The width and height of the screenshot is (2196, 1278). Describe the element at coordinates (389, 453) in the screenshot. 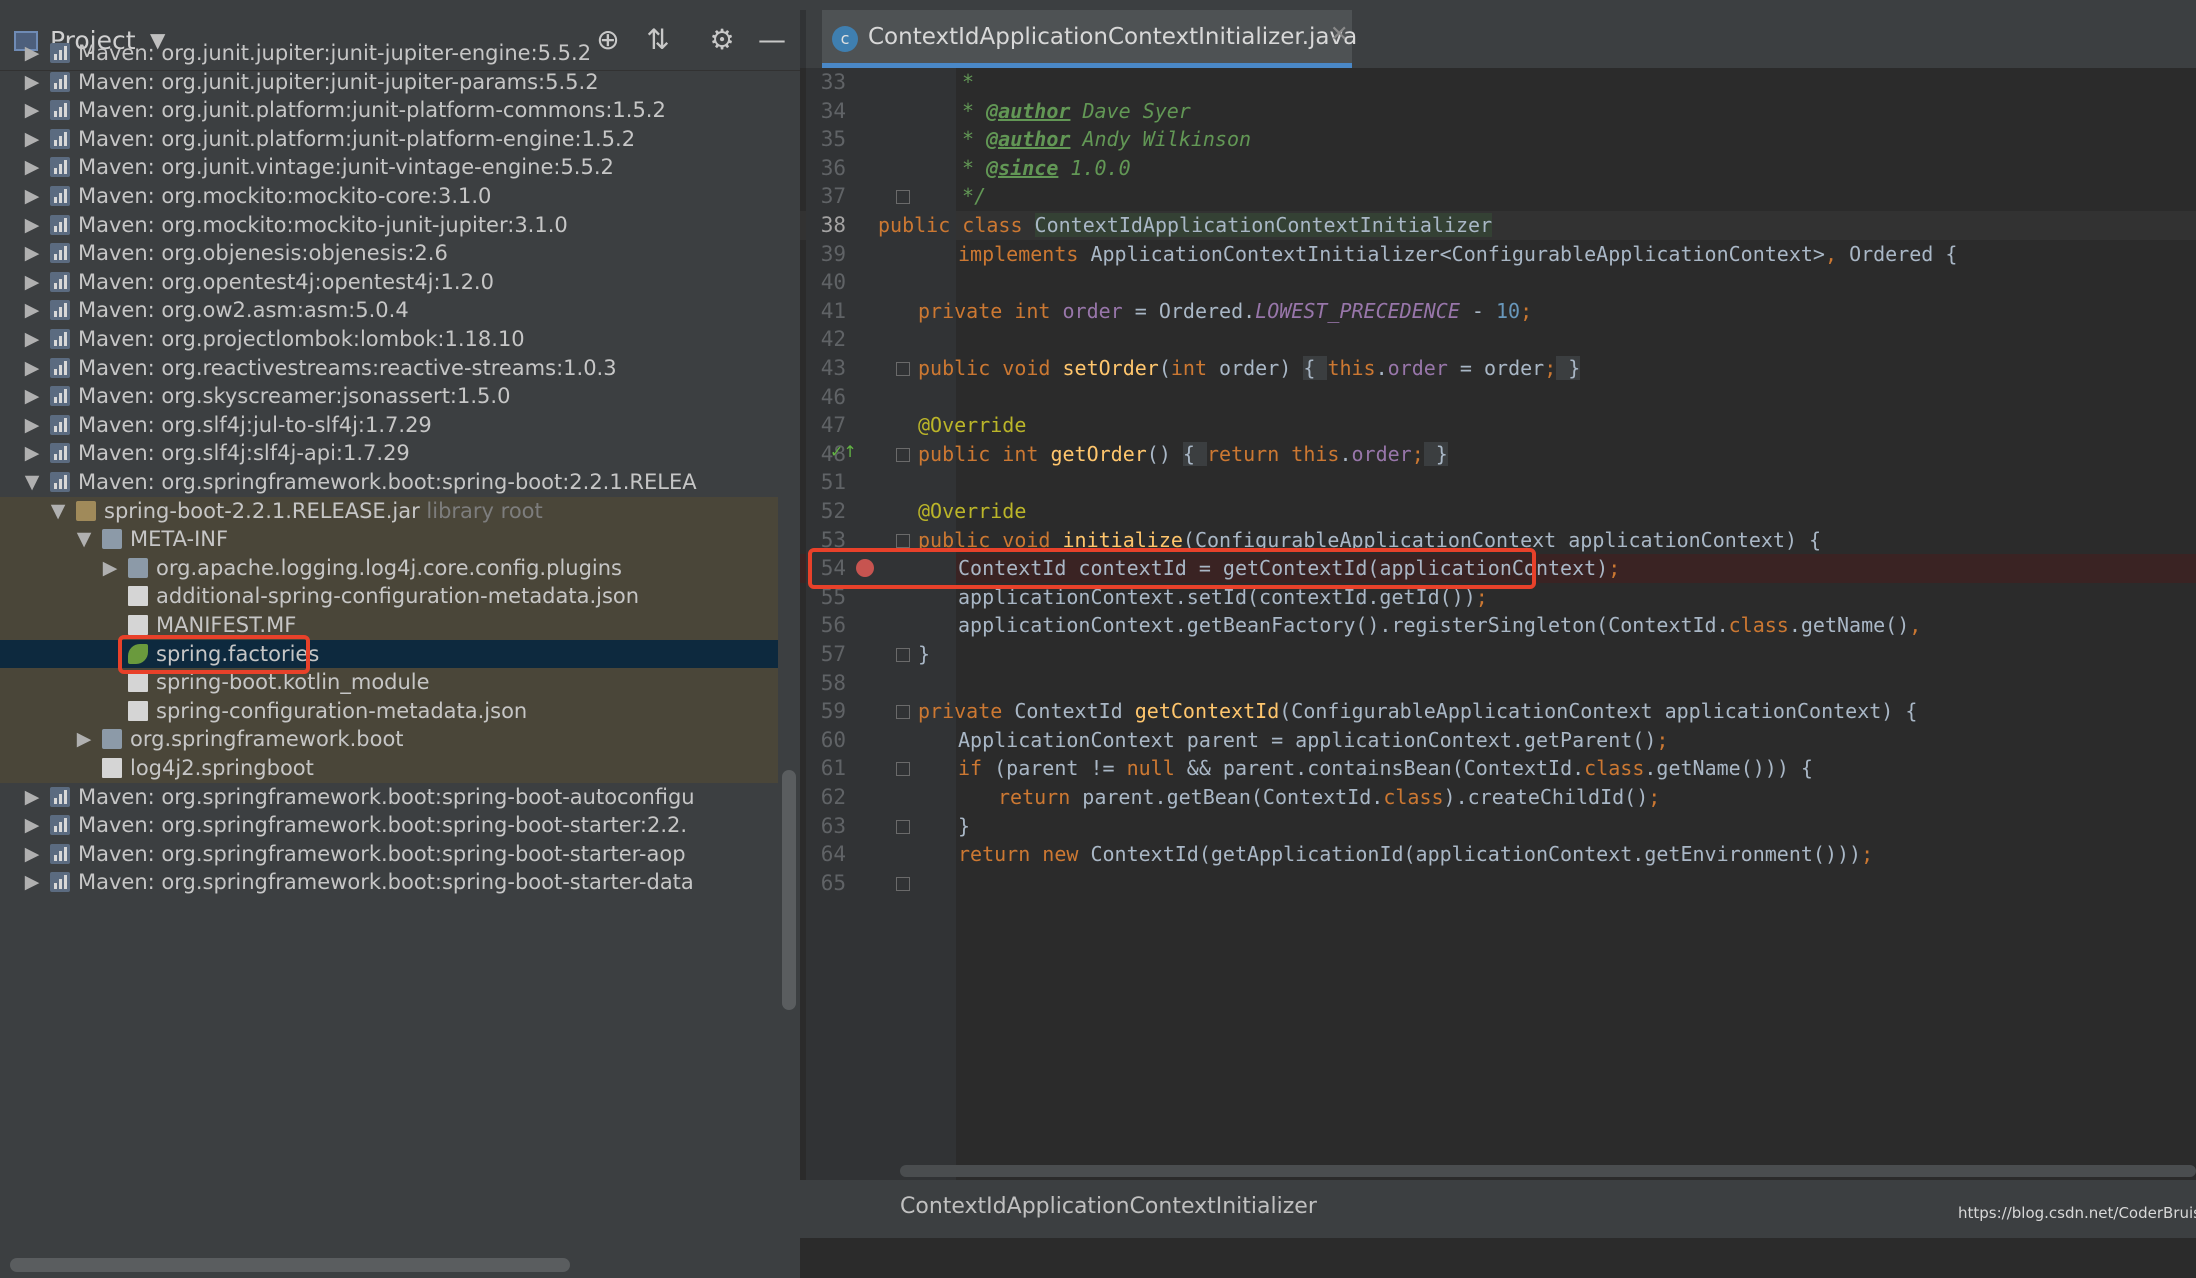

I see `tree-row: ▶ Maven: org.slf4j:slf4j-api:1.7.29` at that location.